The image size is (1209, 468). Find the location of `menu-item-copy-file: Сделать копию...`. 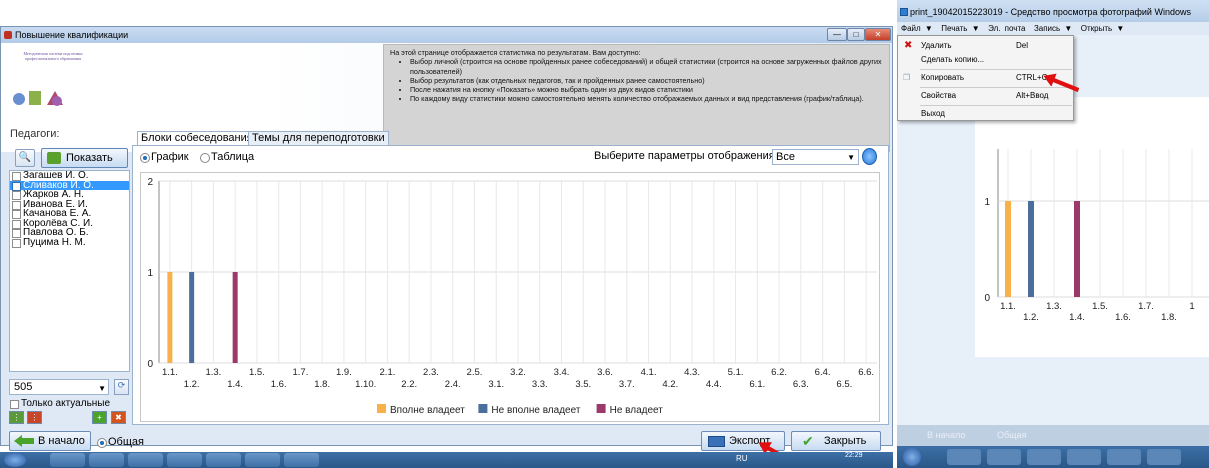

menu-item-copy-file: Сделать копию... is located at coordinates (985, 60).